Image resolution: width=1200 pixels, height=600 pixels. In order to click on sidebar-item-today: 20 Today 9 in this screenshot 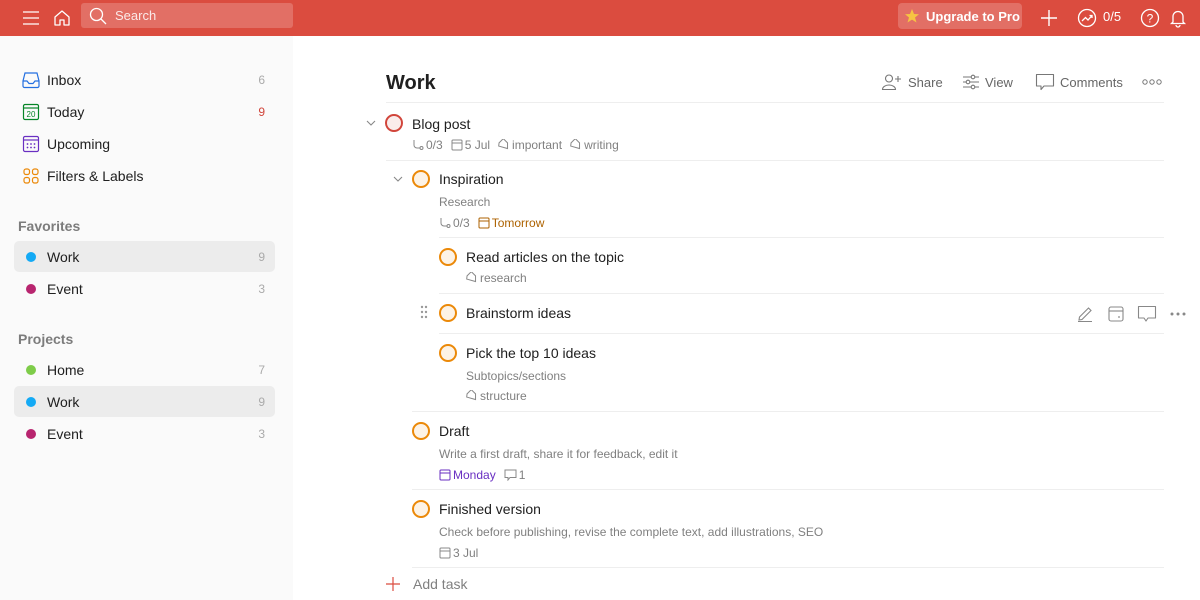, I will do `click(144, 111)`.